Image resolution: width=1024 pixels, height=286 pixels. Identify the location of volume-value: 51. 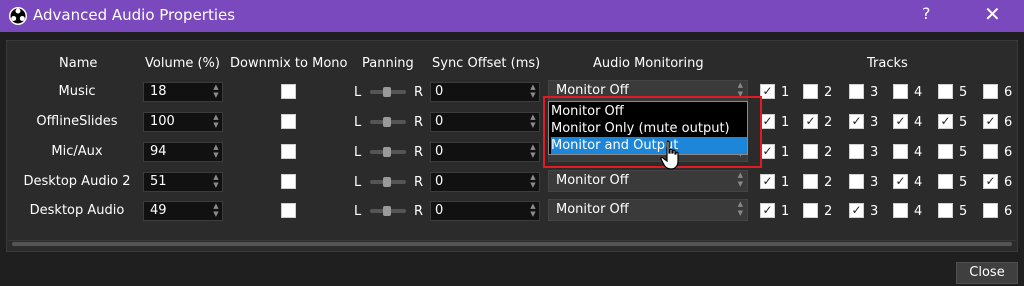
(158, 181).